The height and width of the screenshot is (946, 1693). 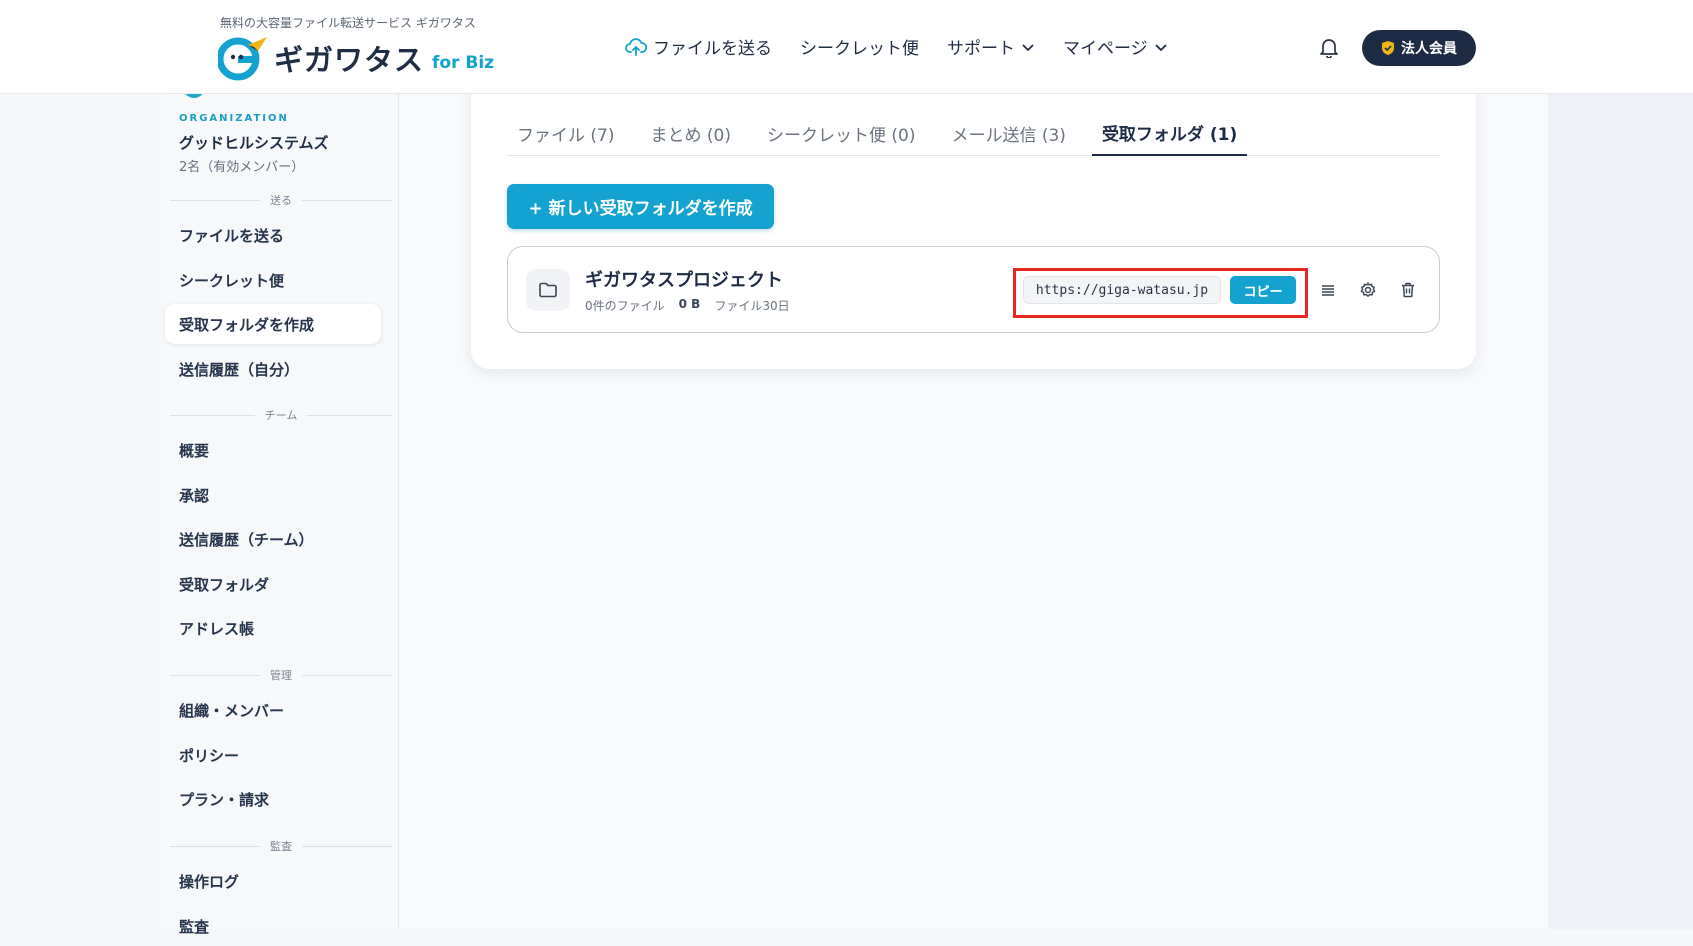 What do you see at coordinates (1169, 133) in the screenshot?
I see `tab-receive-folders: 受取フォルダ (1)` at bounding box center [1169, 133].